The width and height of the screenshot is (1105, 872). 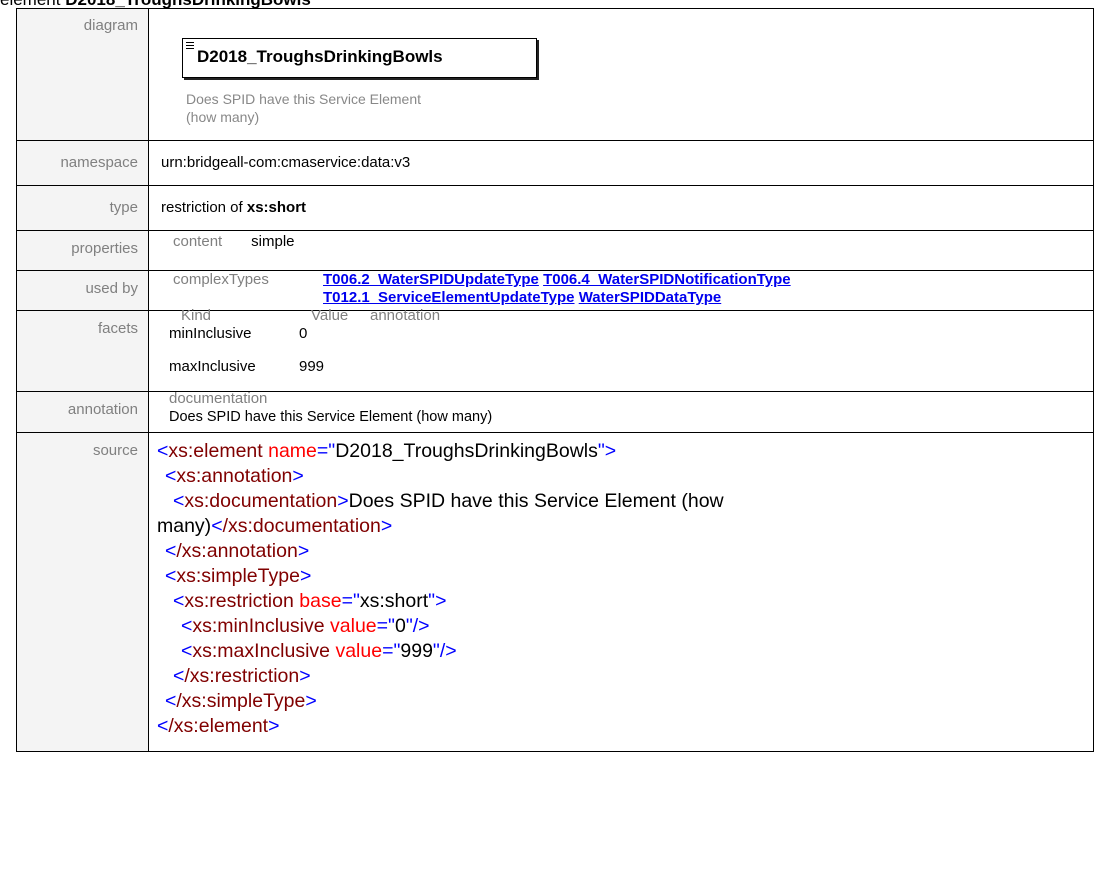 I want to click on source-line: <xs:minInclusive value="0"/>, so click(x=305, y=626).